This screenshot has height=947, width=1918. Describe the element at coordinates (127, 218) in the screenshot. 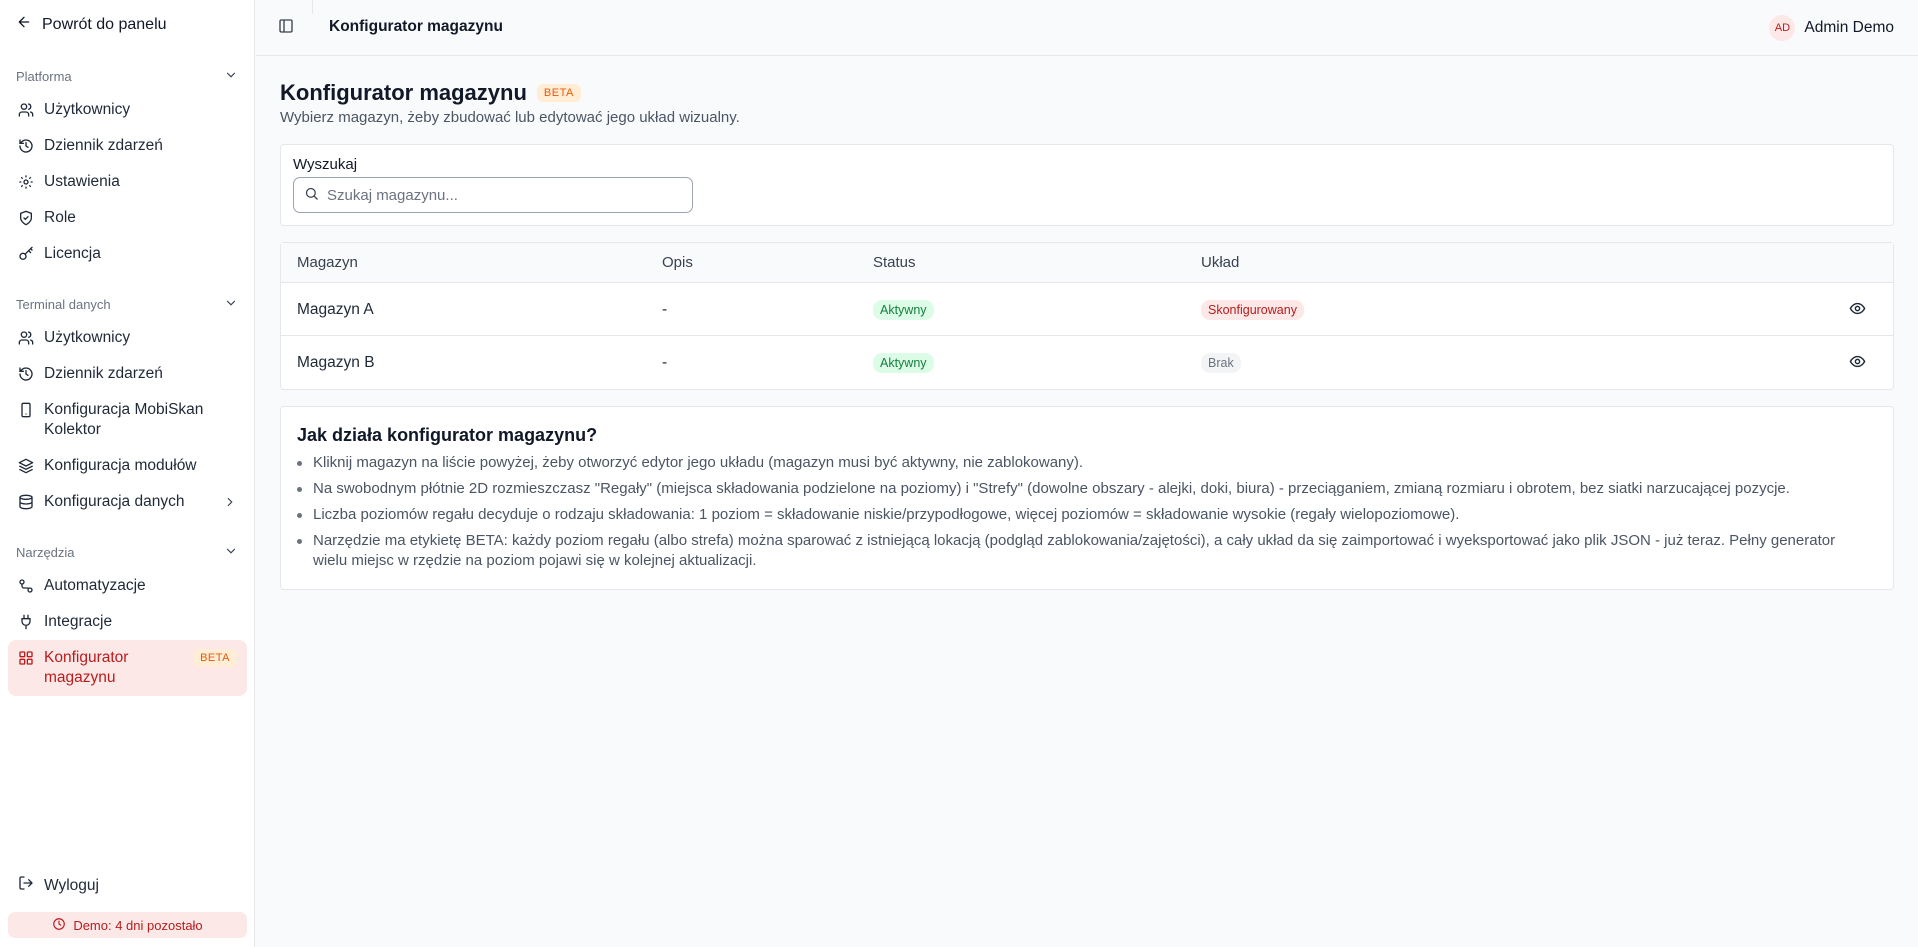

I see `sidebar-item-roles: Role` at that location.